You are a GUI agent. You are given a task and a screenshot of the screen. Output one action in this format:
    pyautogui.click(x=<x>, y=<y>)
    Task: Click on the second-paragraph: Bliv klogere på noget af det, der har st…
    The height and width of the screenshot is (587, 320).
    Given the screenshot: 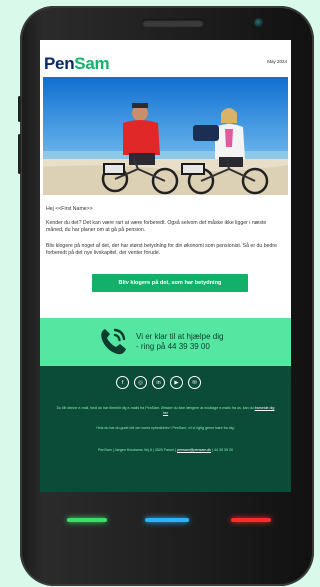 What is the action you would take?
    pyautogui.click(x=161, y=249)
    